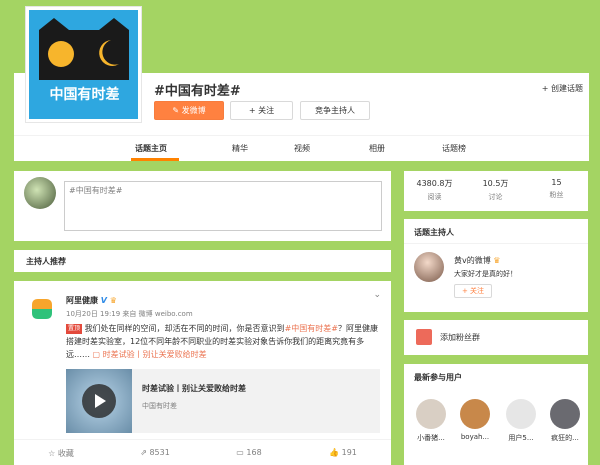  What do you see at coordinates (343, 452) in the screenshot?
I see `like-button: 👍 191` at bounding box center [343, 452].